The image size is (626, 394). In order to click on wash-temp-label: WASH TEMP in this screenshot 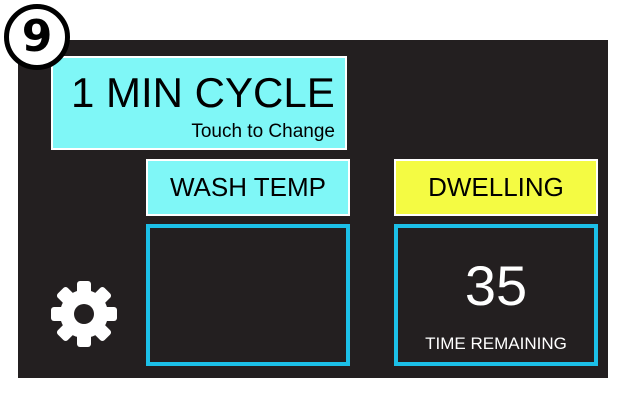, I will do `click(248, 187)`.